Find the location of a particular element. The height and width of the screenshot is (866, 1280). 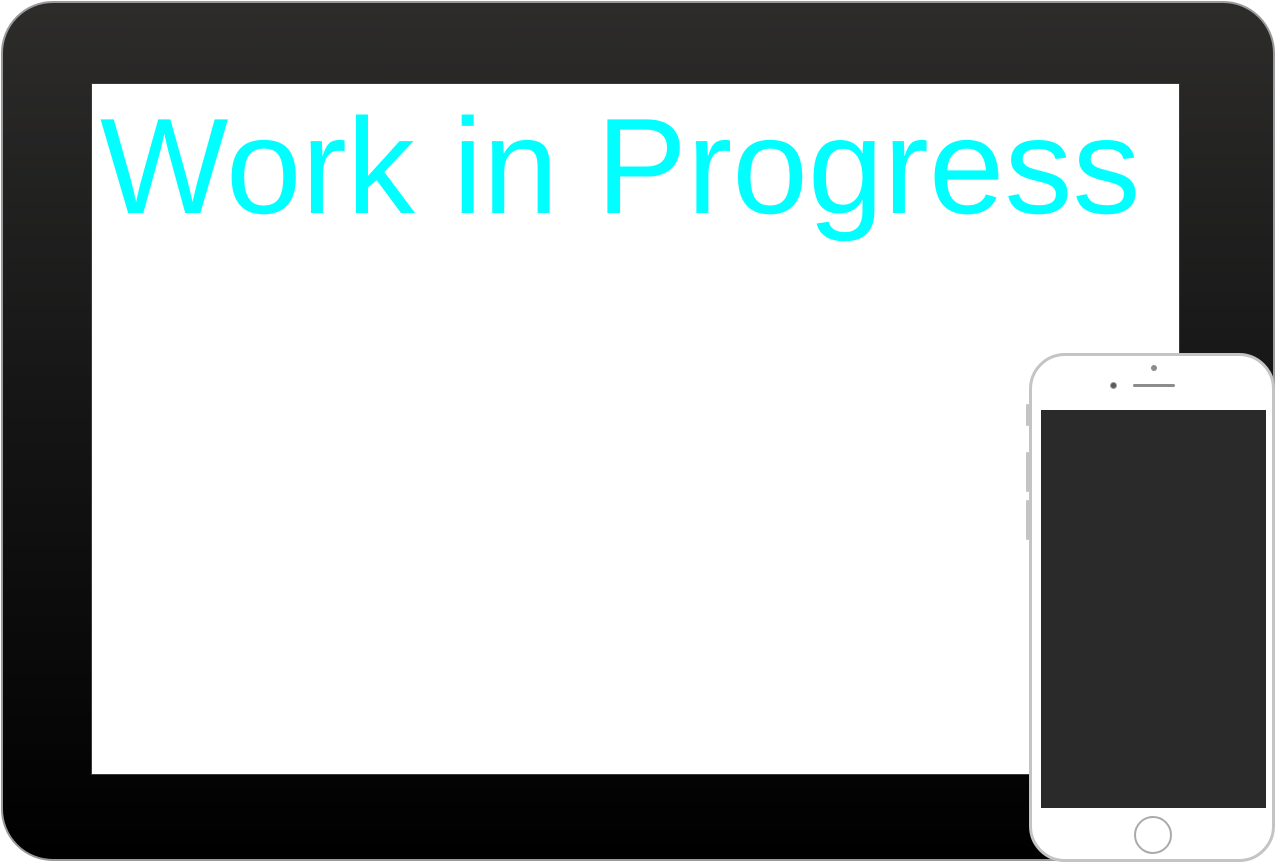

work-in-progress-heading: Work in Progress is located at coordinates (620, 166).